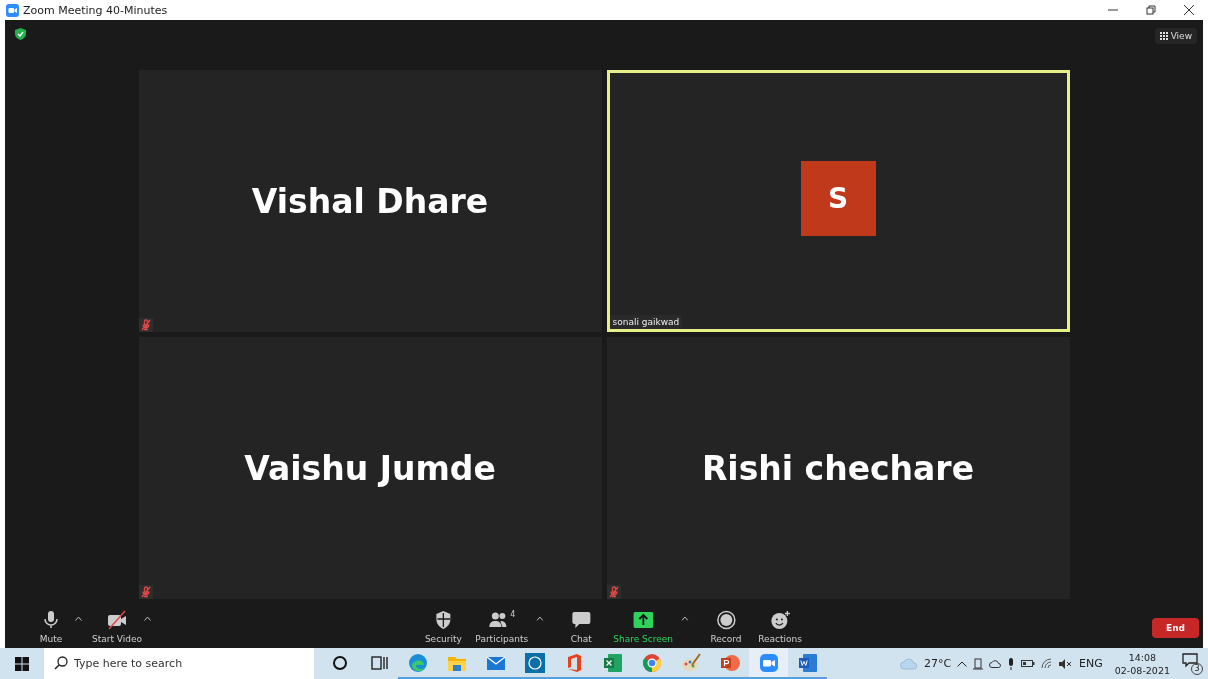 The height and width of the screenshot is (679, 1208). I want to click on zoom-logo-icon, so click(12, 10).